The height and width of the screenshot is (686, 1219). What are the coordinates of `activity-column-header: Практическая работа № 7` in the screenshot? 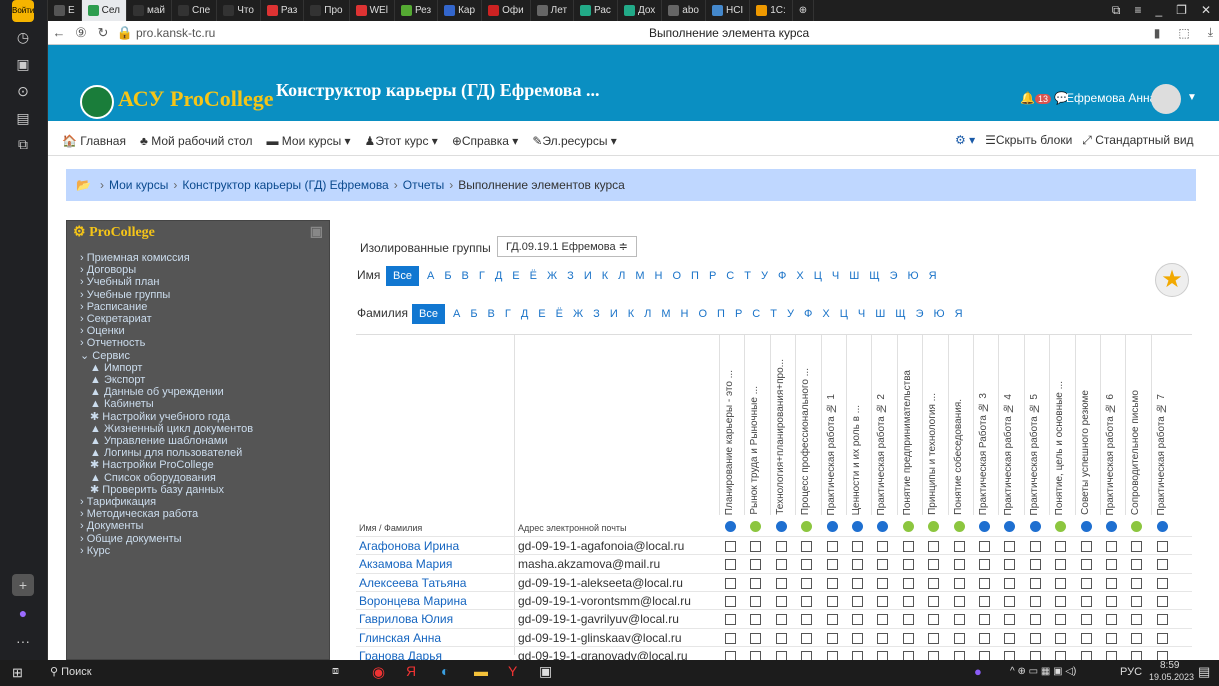 It's located at (1162, 425).